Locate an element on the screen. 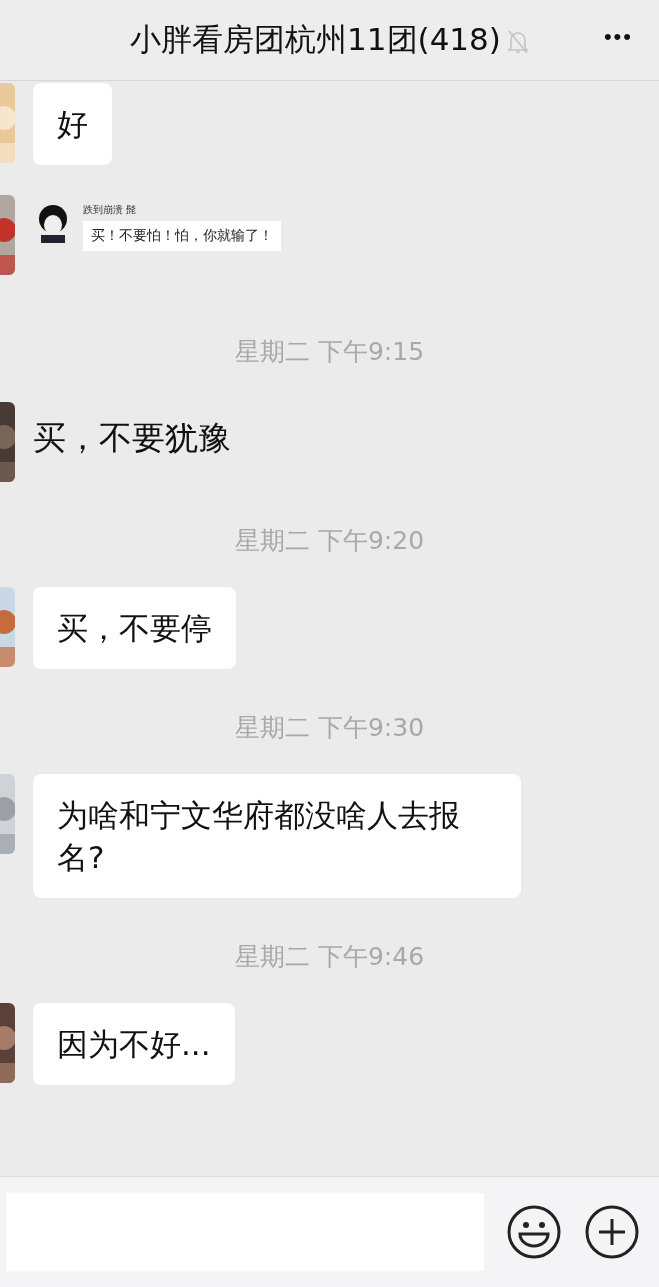  sender-name: 跌到崩溃 髭 is located at coordinates (110, 210).